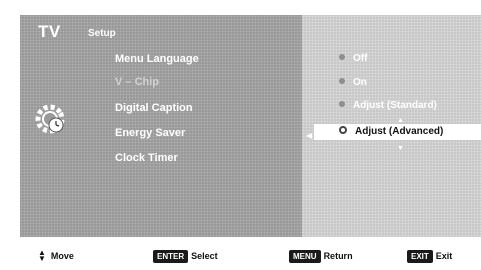 This screenshot has width=481, height=270. Describe the element at coordinates (204, 256) in the screenshot. I see `select-label: Select` at that location.